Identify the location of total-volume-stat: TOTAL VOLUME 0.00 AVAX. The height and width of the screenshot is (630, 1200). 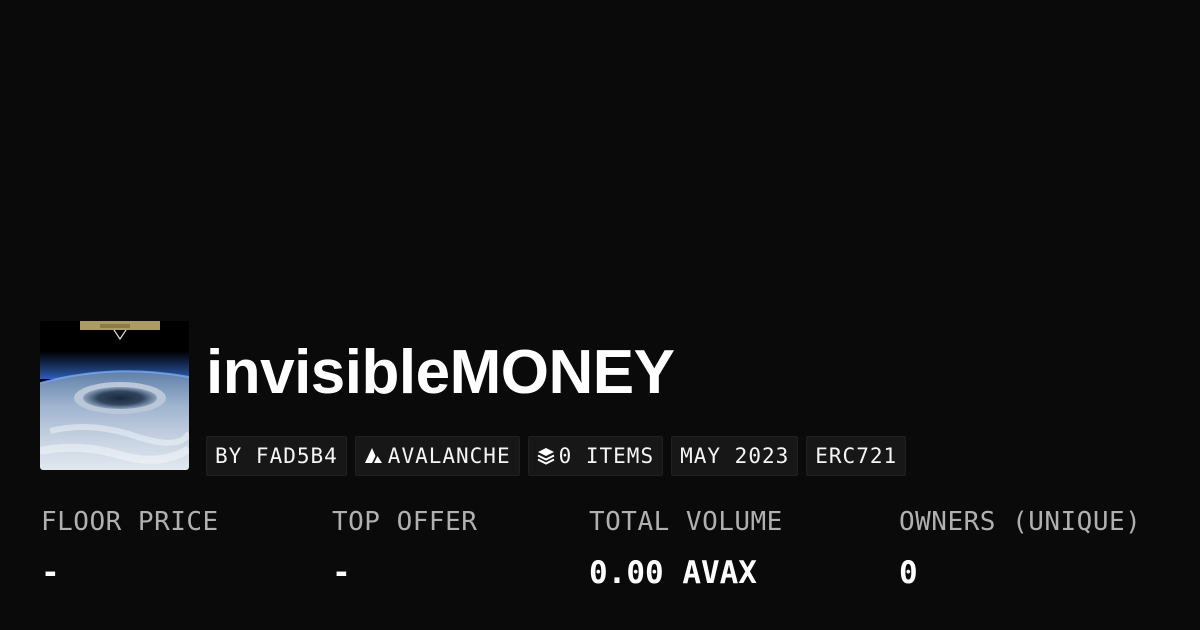
(686, 548).